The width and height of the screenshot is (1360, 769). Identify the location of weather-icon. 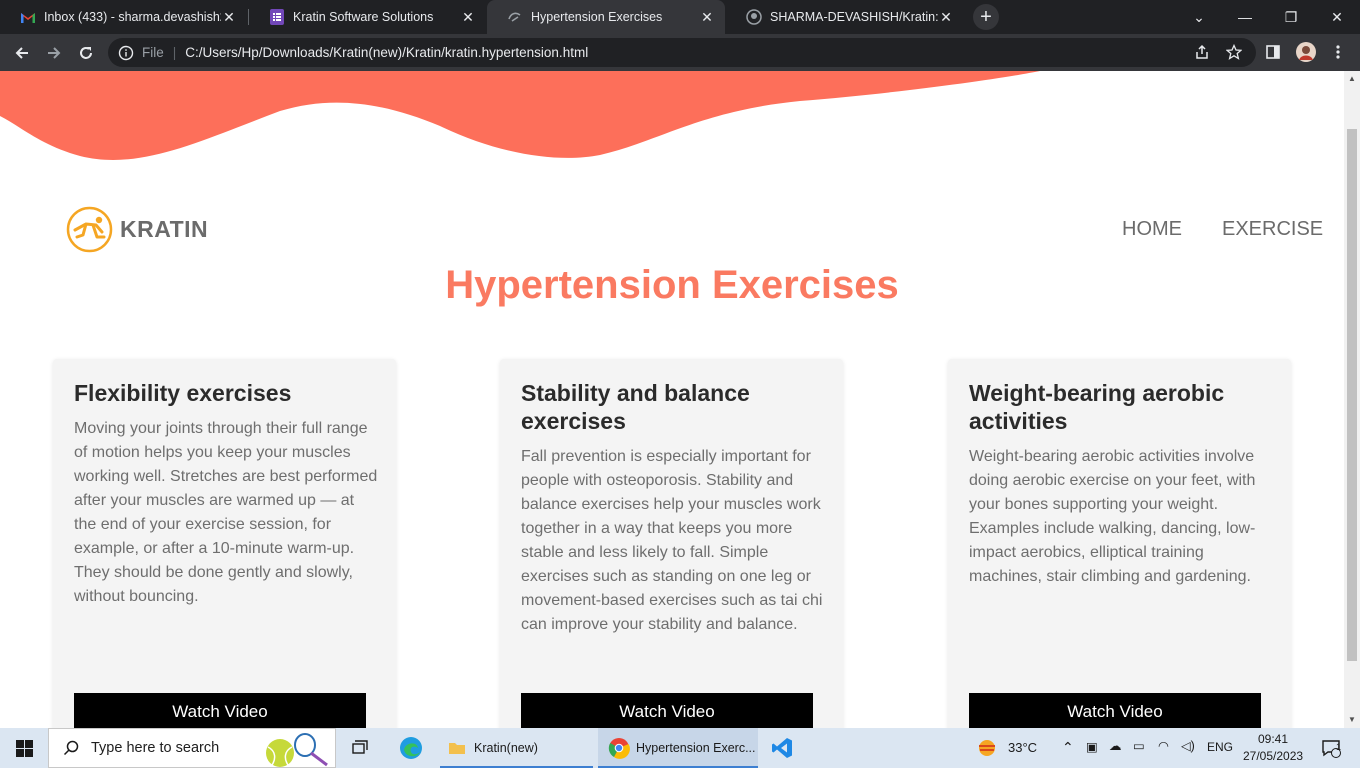
(987, 748).